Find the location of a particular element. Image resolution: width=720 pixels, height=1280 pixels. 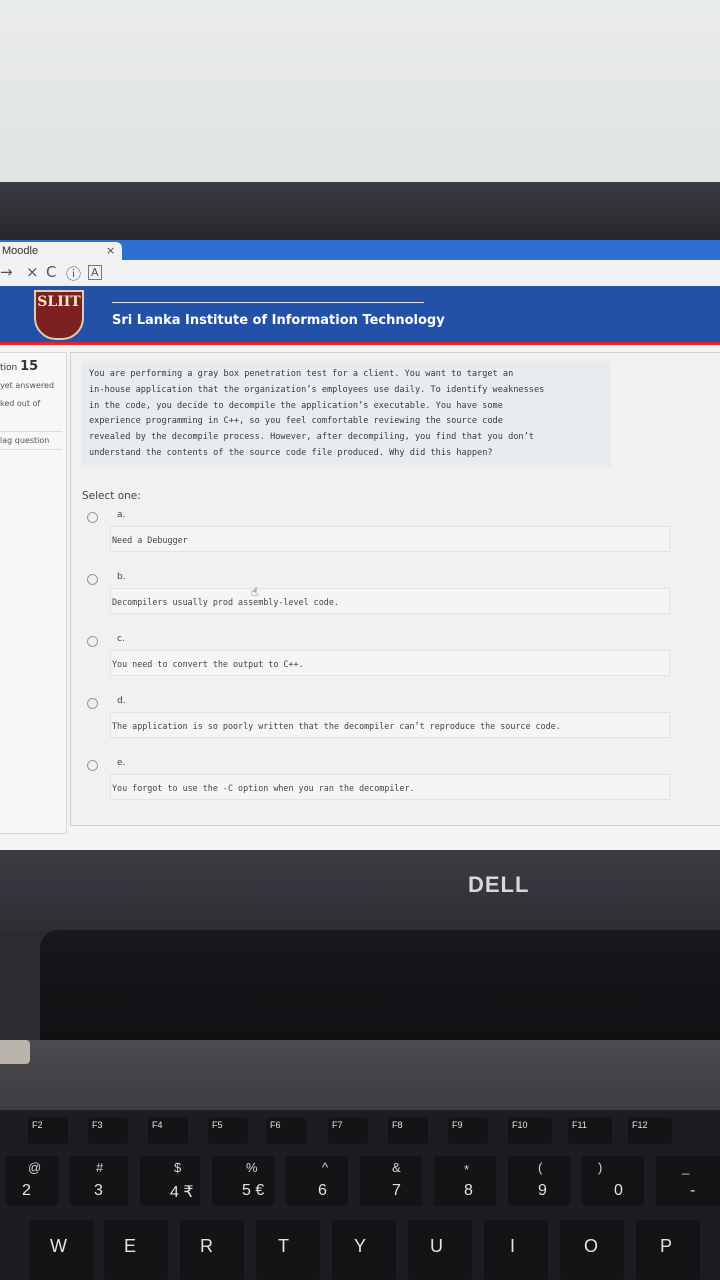

option-b-radio is located at coordinates (92, 579).